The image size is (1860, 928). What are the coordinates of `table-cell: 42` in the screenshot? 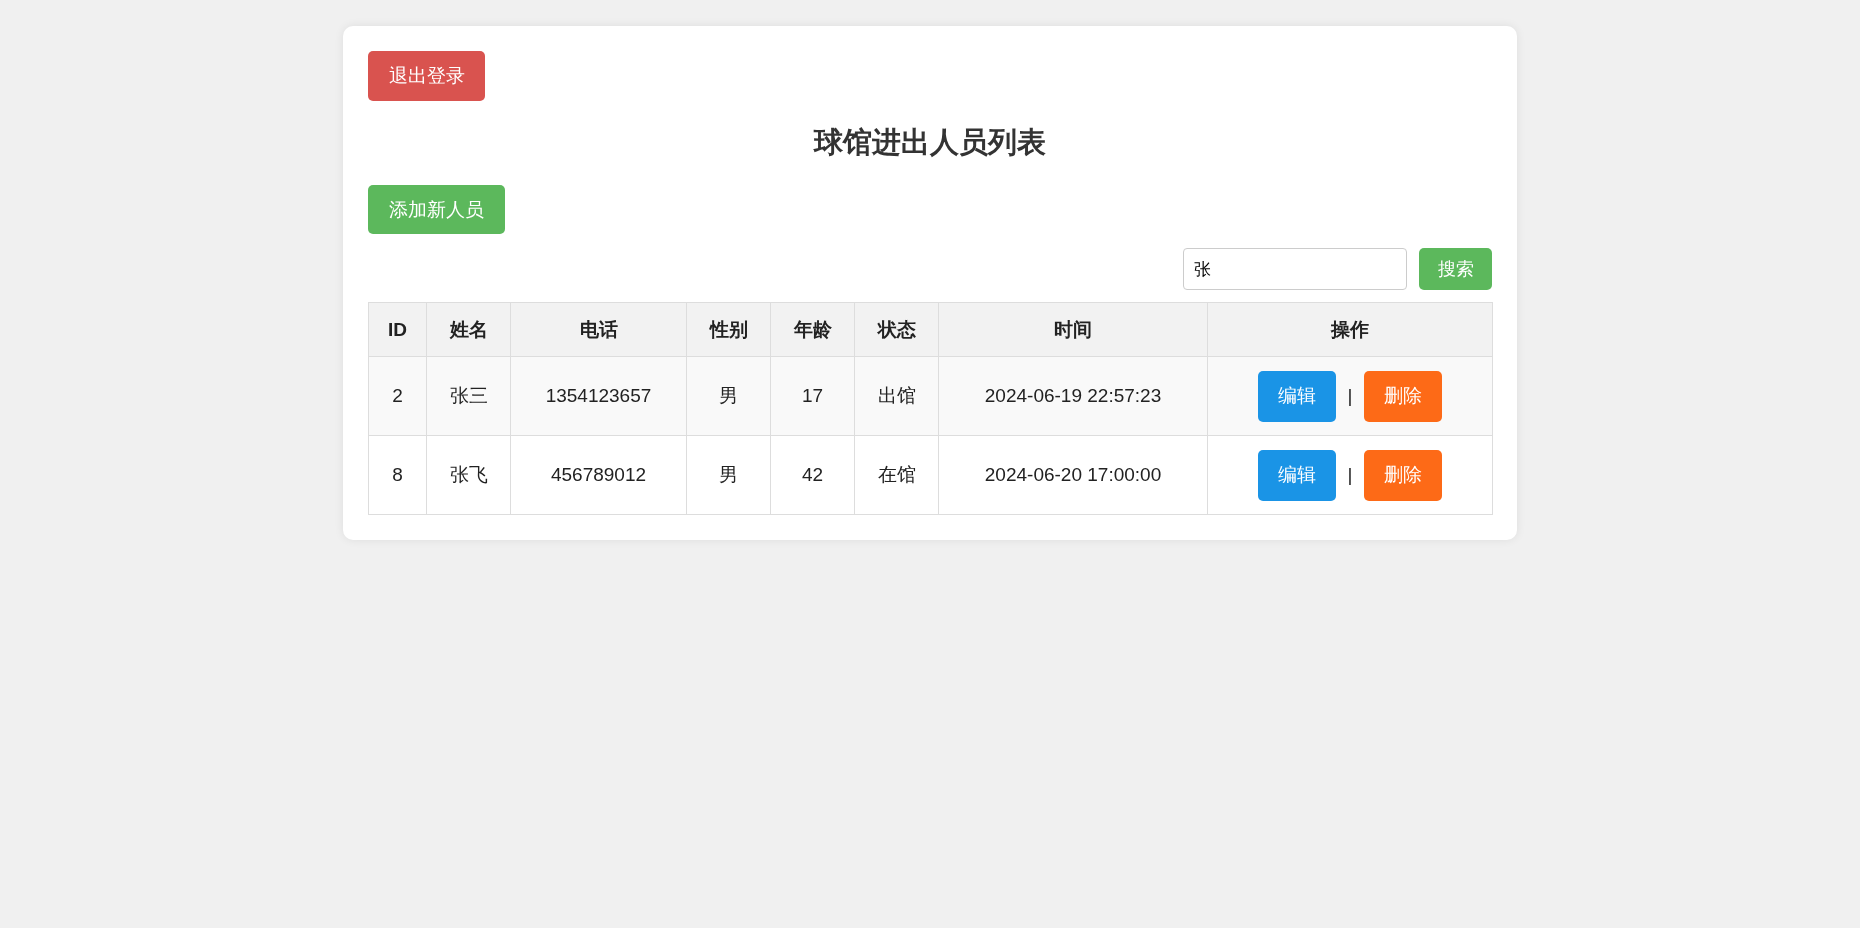 It's located at (812, 475).